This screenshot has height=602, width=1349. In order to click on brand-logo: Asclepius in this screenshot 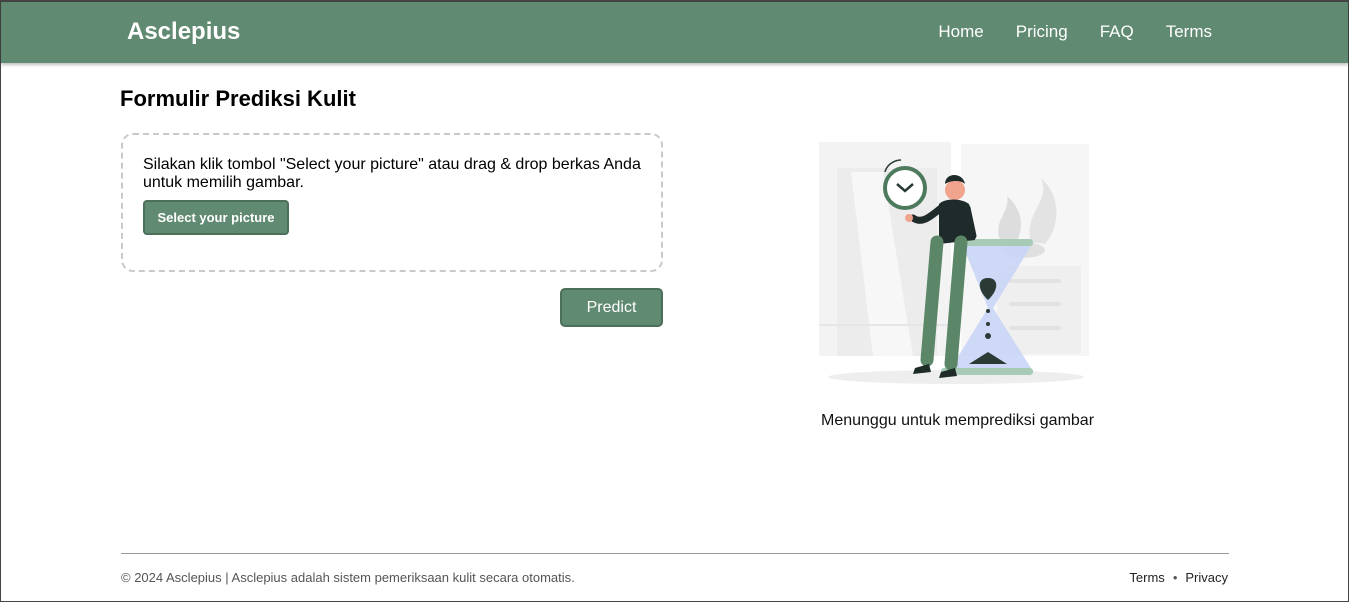, I will do `click(183, 32)`.